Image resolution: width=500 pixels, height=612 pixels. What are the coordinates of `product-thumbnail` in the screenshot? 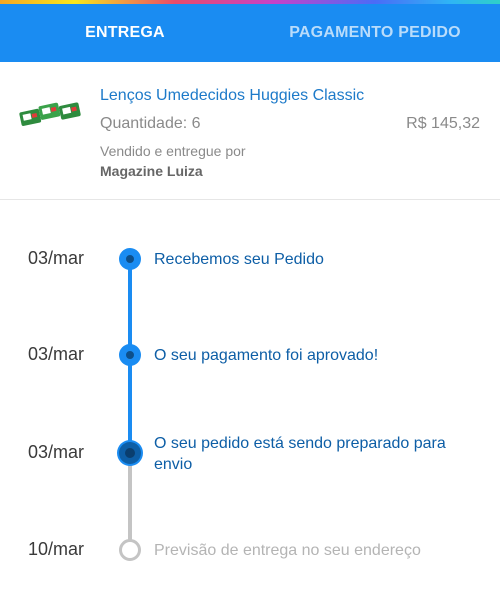 It's located at (51, 114).